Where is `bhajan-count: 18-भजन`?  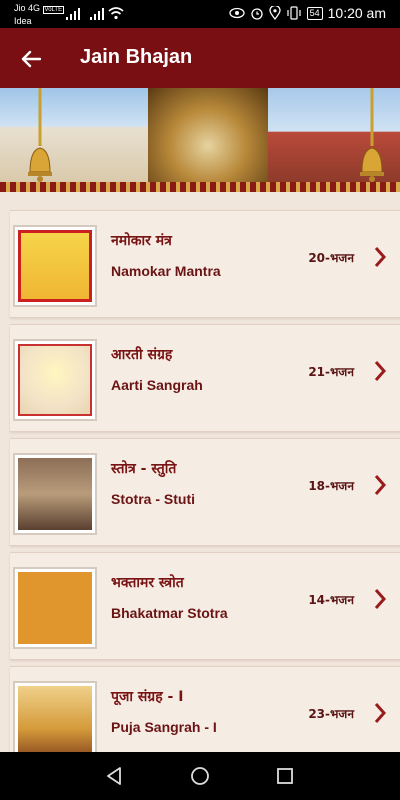
bhajan-count: 18-भजन is located at coordinates (331, 486).